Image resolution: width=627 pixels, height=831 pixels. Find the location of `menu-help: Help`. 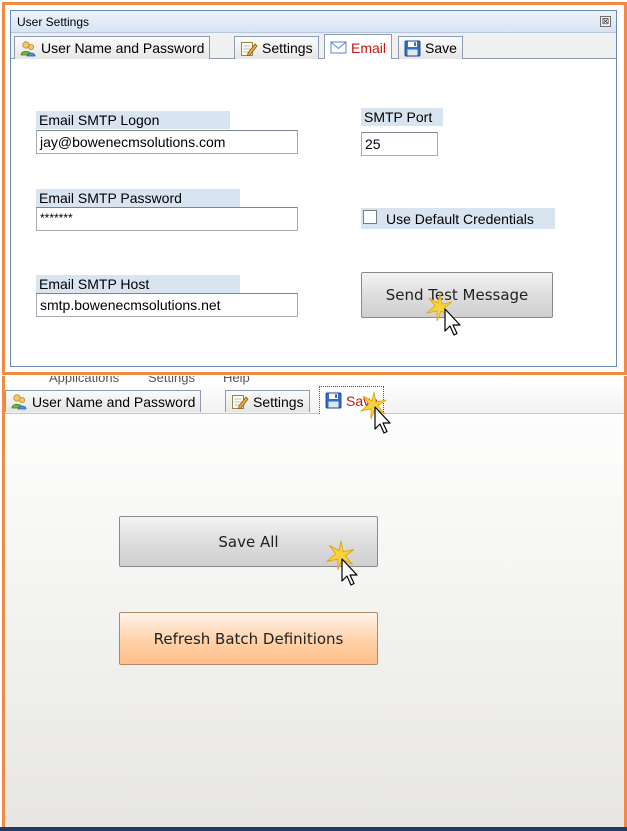

menu-help: Help is located at coordinates (236, 380).